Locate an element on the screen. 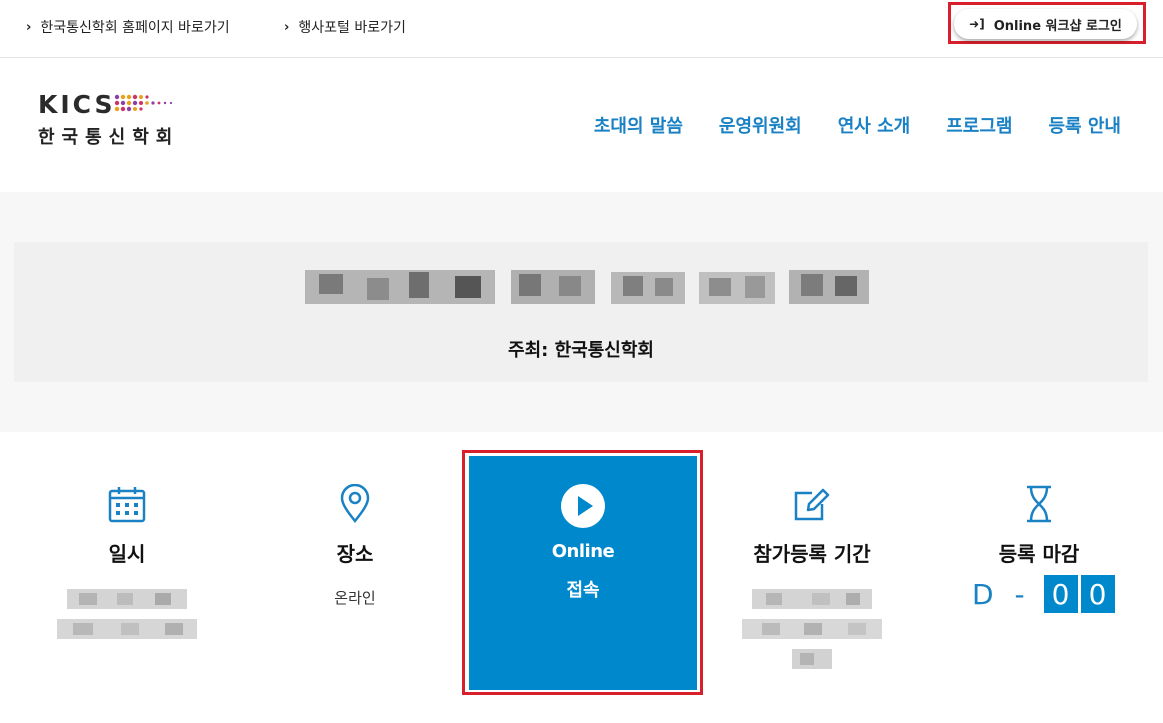 This screenshot has height=723, width=1163. venue-value: 온라인 is located at coordinates (355, 598).